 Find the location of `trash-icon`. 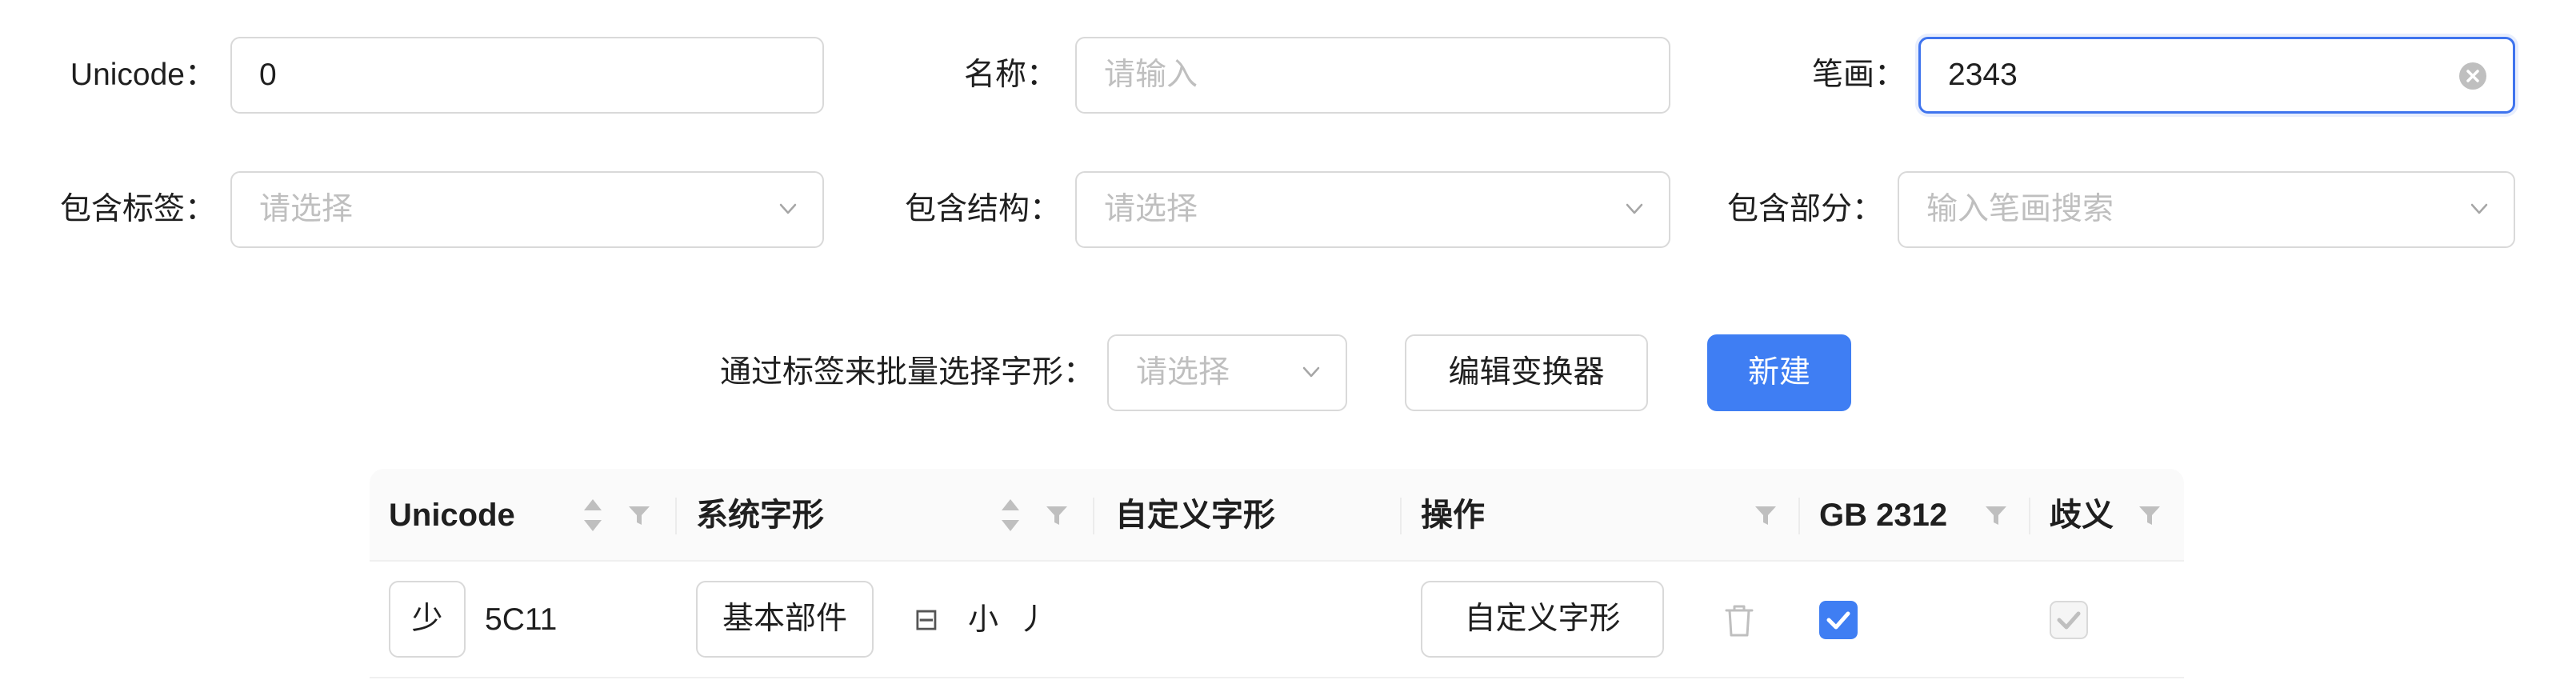

trash-icon is located at coordinates (1739, 620).